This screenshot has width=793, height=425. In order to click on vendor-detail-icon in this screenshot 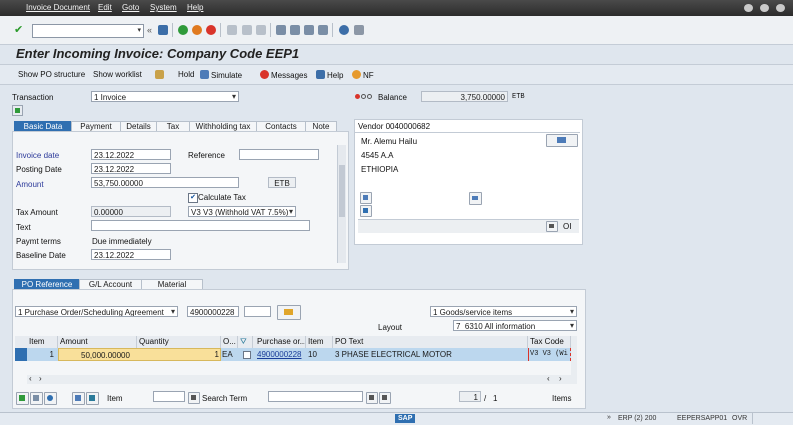, I will do `click(366, 198)`.